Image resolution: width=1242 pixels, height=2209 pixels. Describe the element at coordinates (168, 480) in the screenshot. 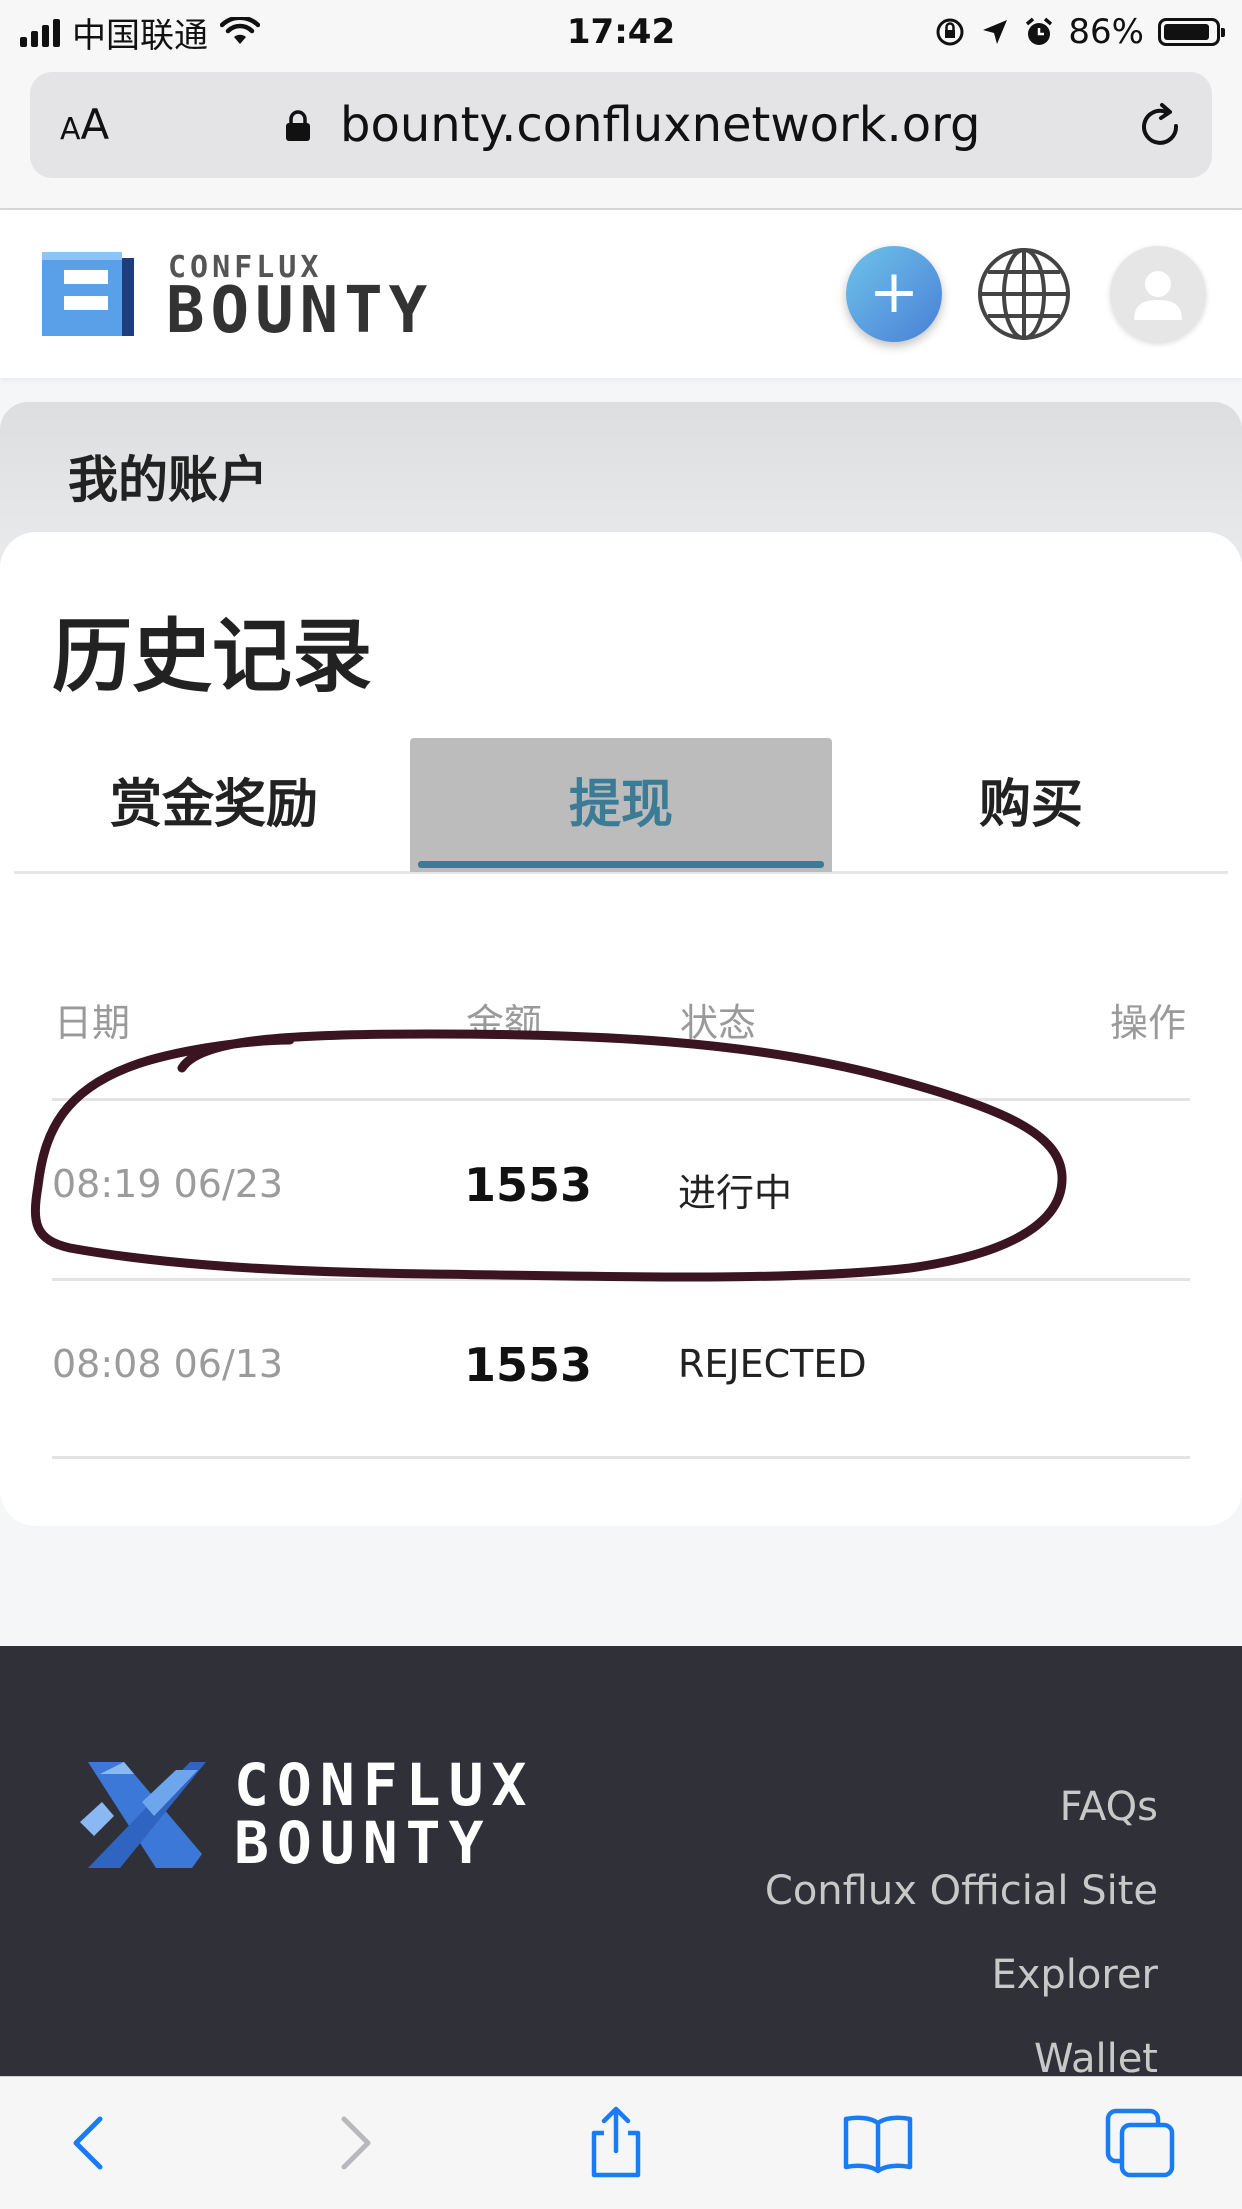

I see `account-title: 我的账户` at that location.